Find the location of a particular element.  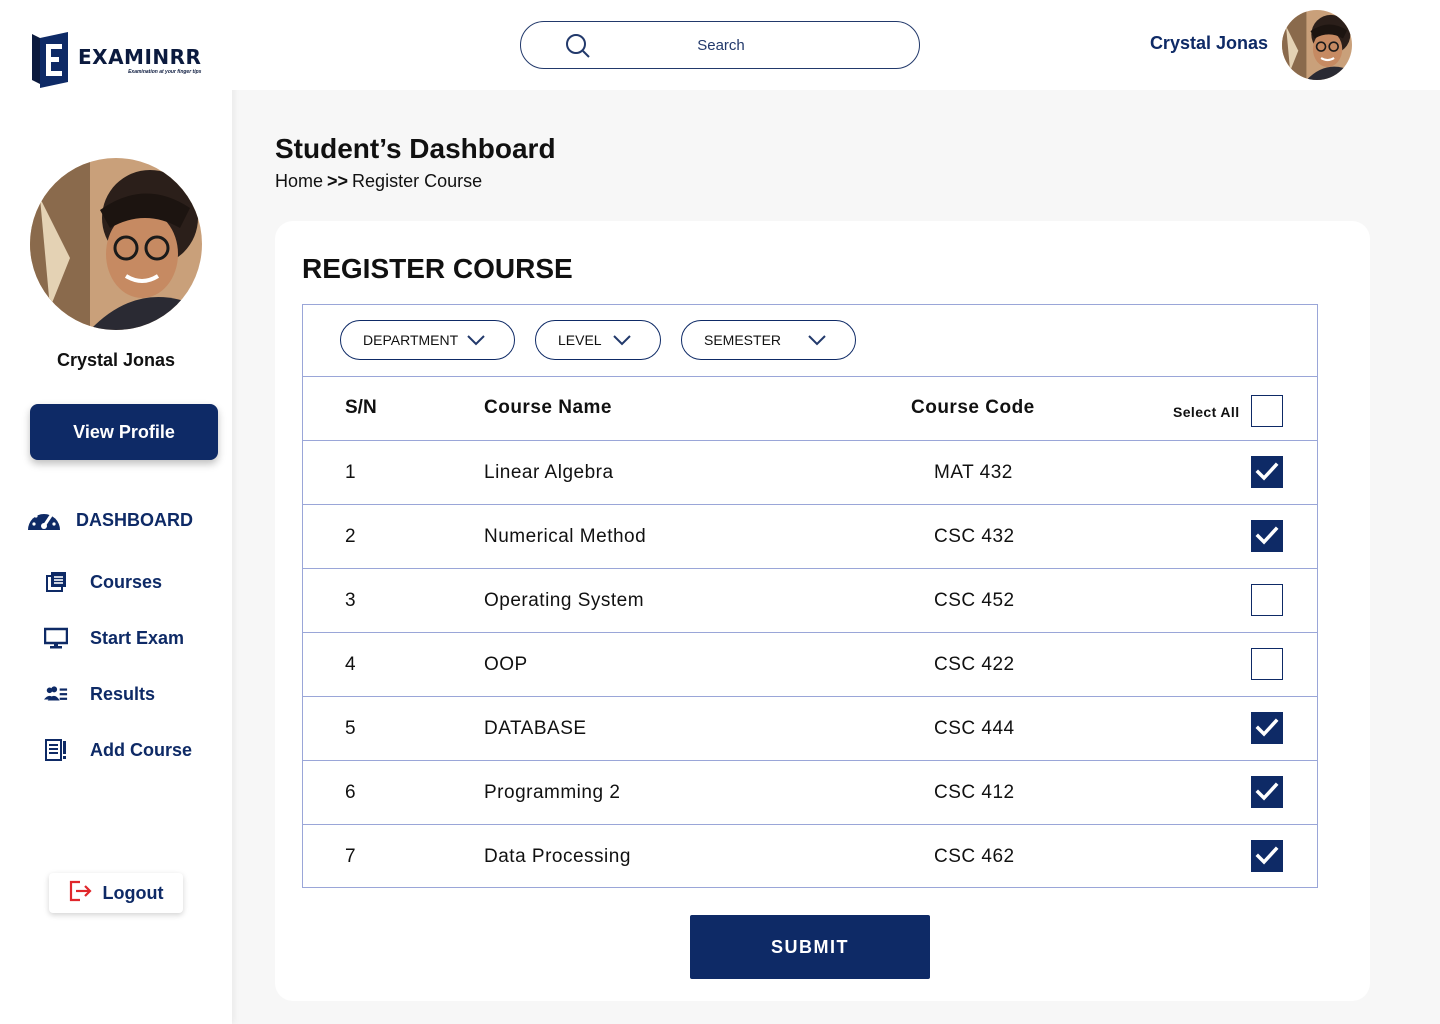

row-sn: 1 is located at coordinates (350, 472).